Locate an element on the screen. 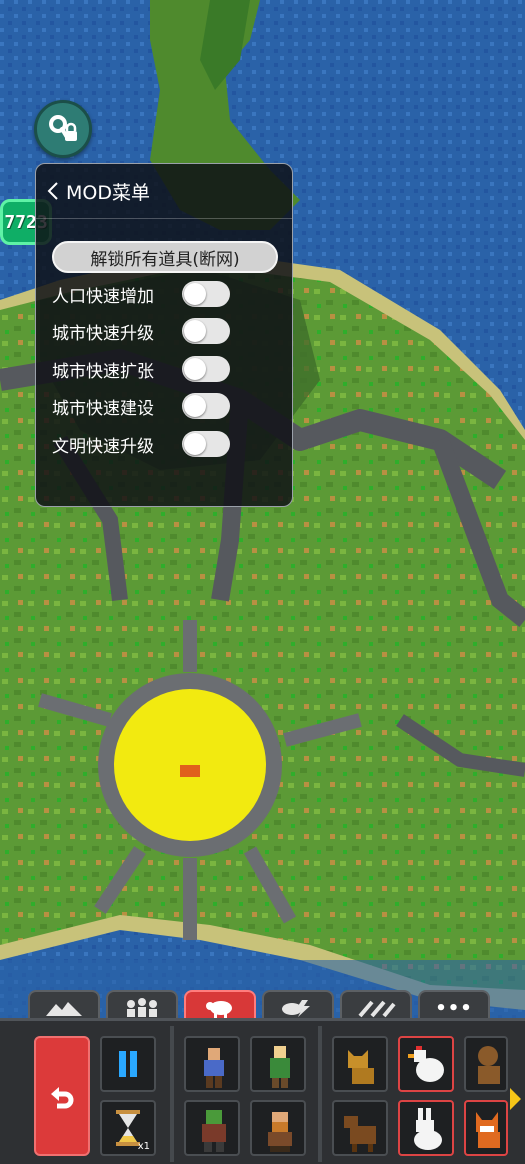 The image size is (525, 1164). animal-dog is located at coordinates (360, 1128).